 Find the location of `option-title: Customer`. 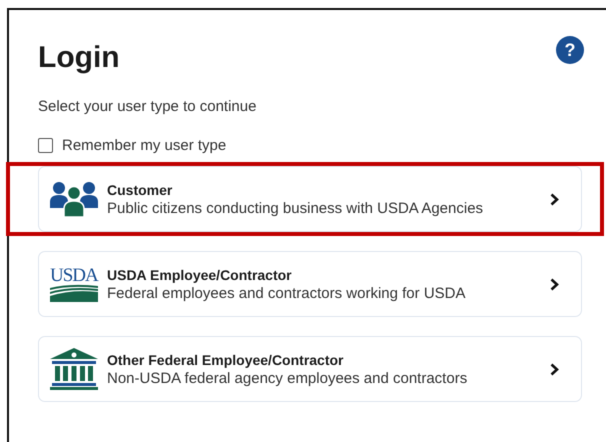

option-title: Customer is located at coordinates (140, 190).